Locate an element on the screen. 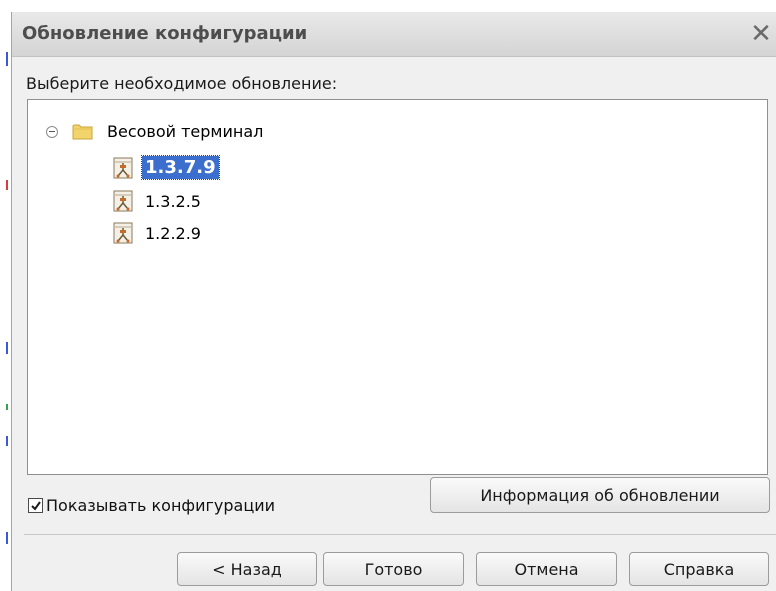  folder-icon is located at coordinates (82, 131).